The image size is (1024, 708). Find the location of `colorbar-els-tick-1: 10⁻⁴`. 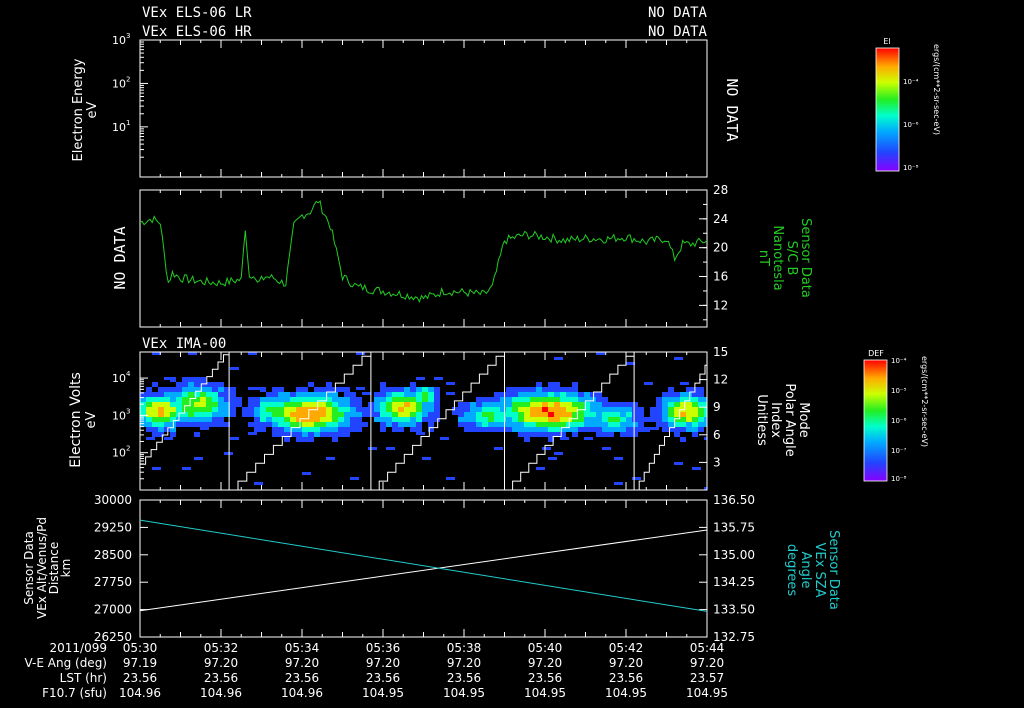

colorbar-els-tick-1: 10⁻⁴ is located at coordinates (911, 82).